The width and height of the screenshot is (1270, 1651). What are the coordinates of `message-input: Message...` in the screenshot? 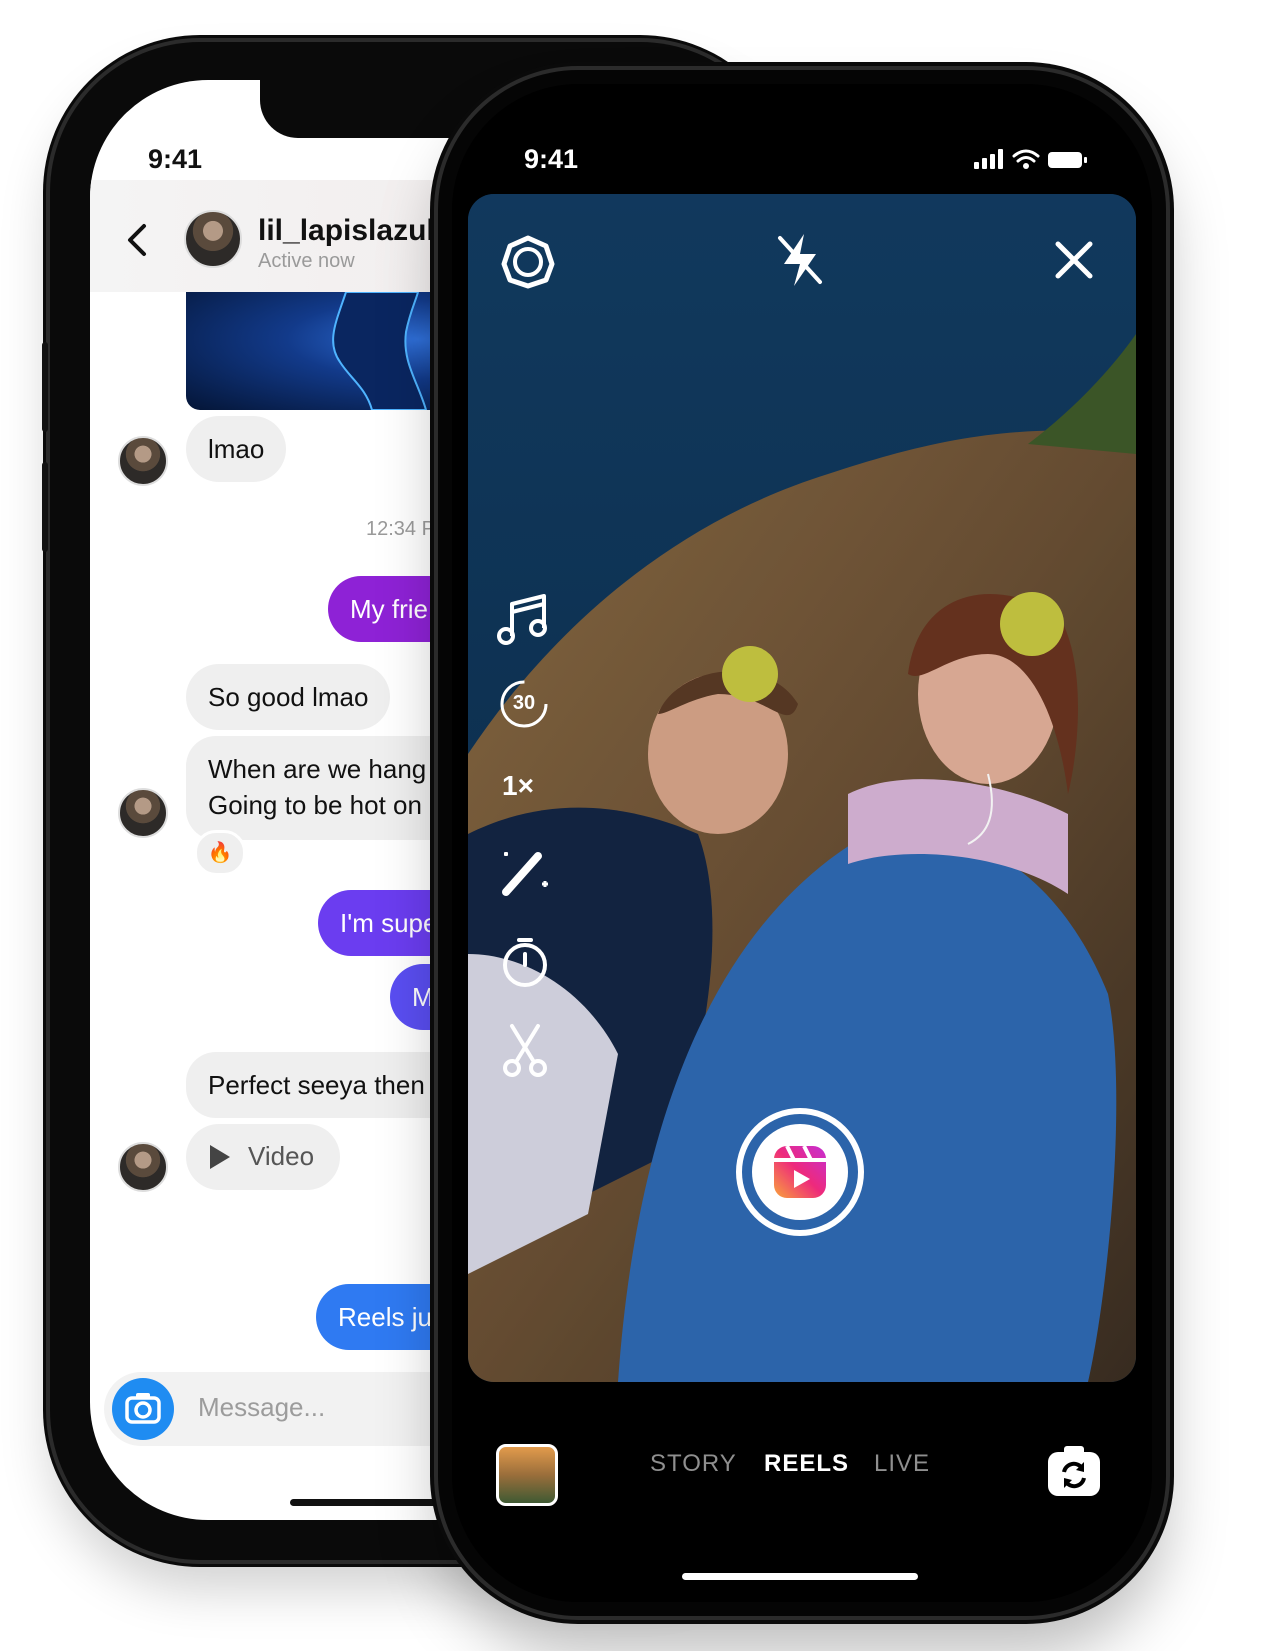 It's located at (261, 1407).